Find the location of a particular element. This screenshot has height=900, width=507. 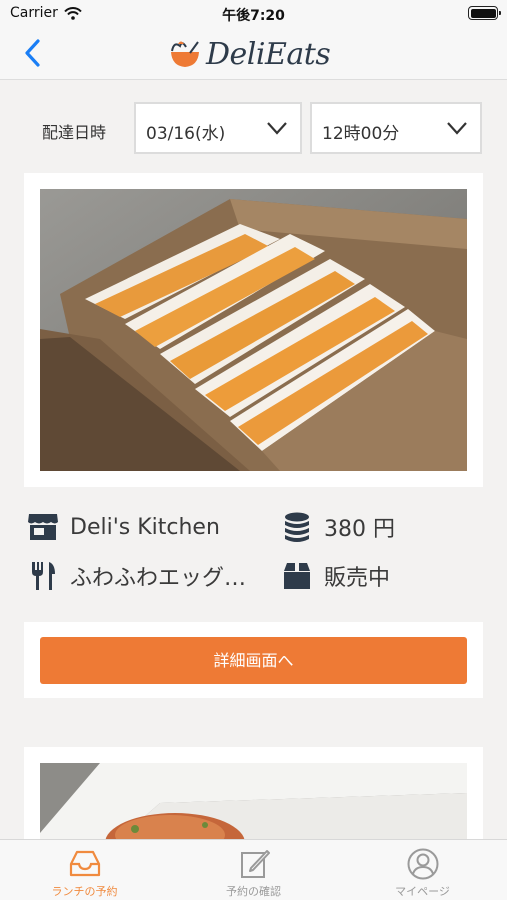

coins-icon is located at coordinates (297, 527).